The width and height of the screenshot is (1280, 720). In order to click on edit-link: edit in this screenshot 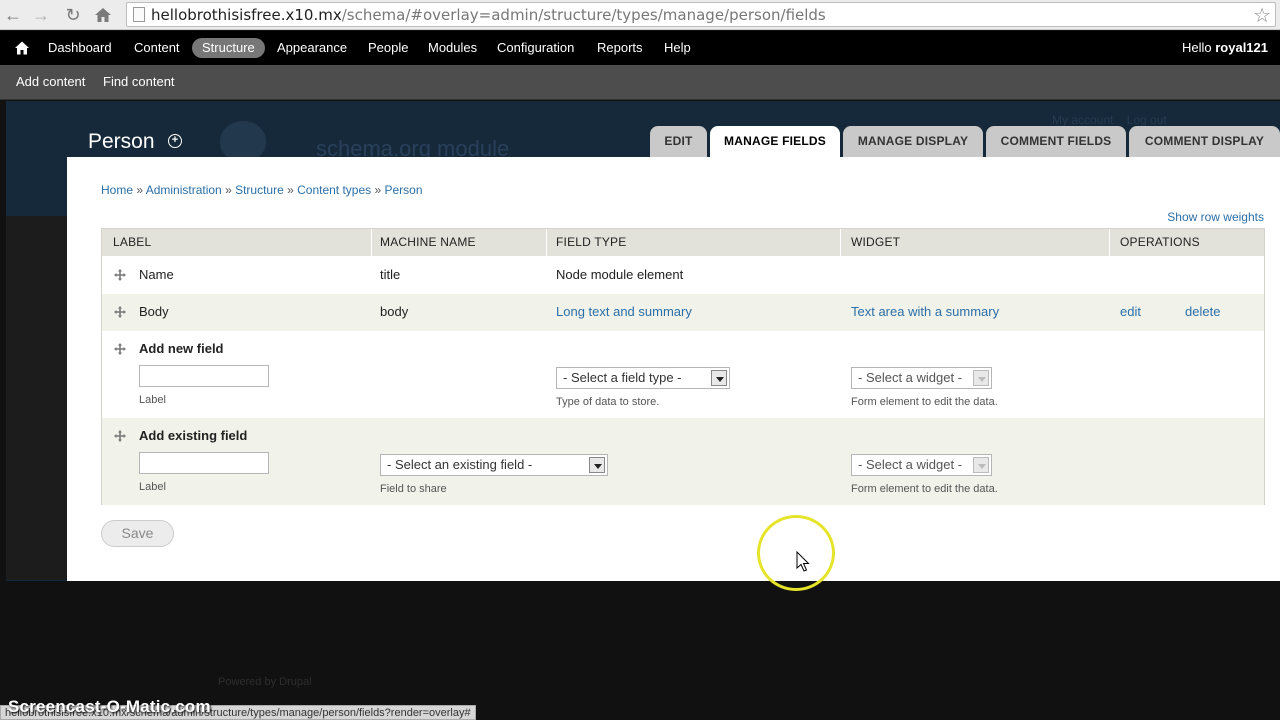, I will do `click(1130, 311)`.